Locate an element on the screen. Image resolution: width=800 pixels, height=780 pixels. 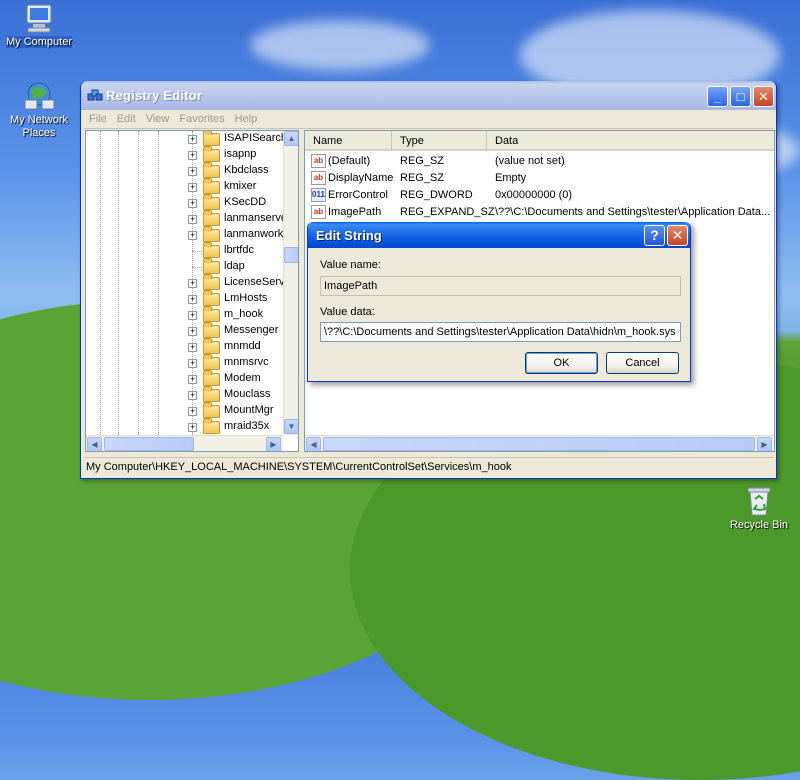
column-header-name: Name is located at coordinates (348, 141).